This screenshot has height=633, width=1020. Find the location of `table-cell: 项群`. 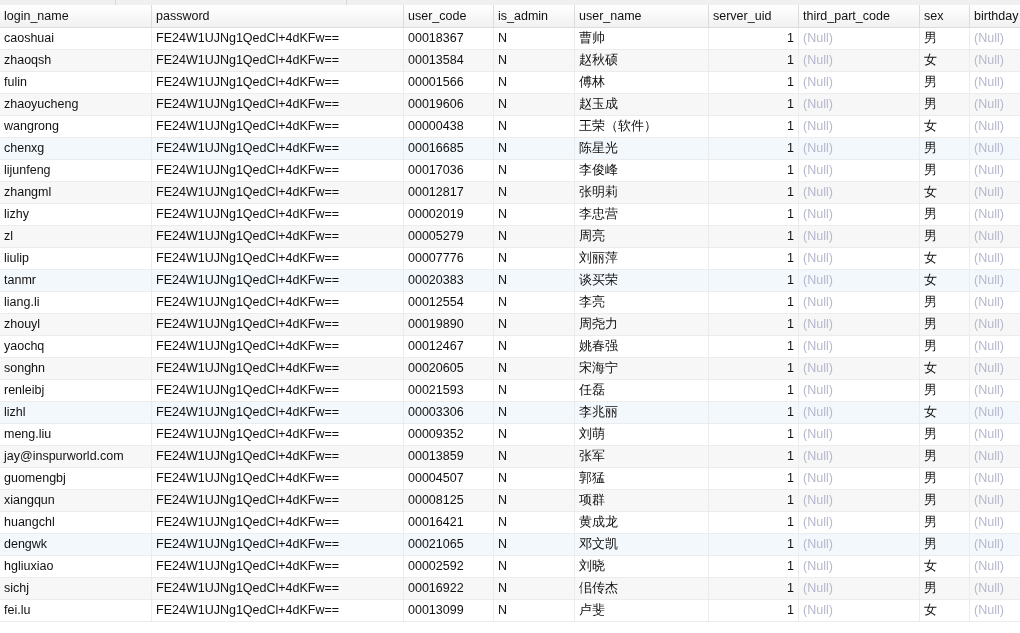

table-cell: 项群 is located at coordinates (642, 500).